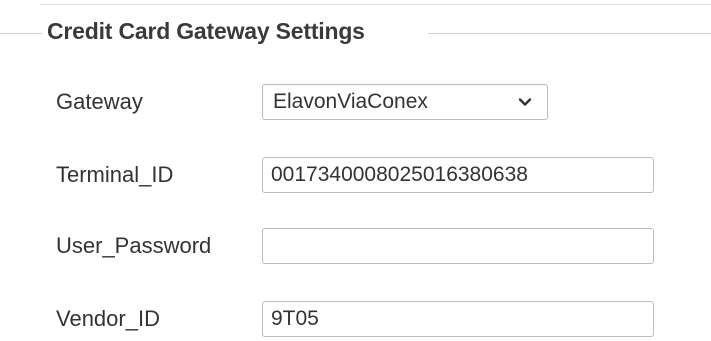  Describe the element at coordinates (206, 31) in the screenshot. I see `fieldset-legend: Credit Card Gateway Settings` at that location.